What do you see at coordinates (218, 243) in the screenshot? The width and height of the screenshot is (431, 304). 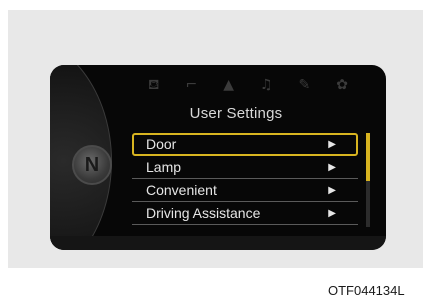 I see `bottom-strip` at bounding box center [218, 243].